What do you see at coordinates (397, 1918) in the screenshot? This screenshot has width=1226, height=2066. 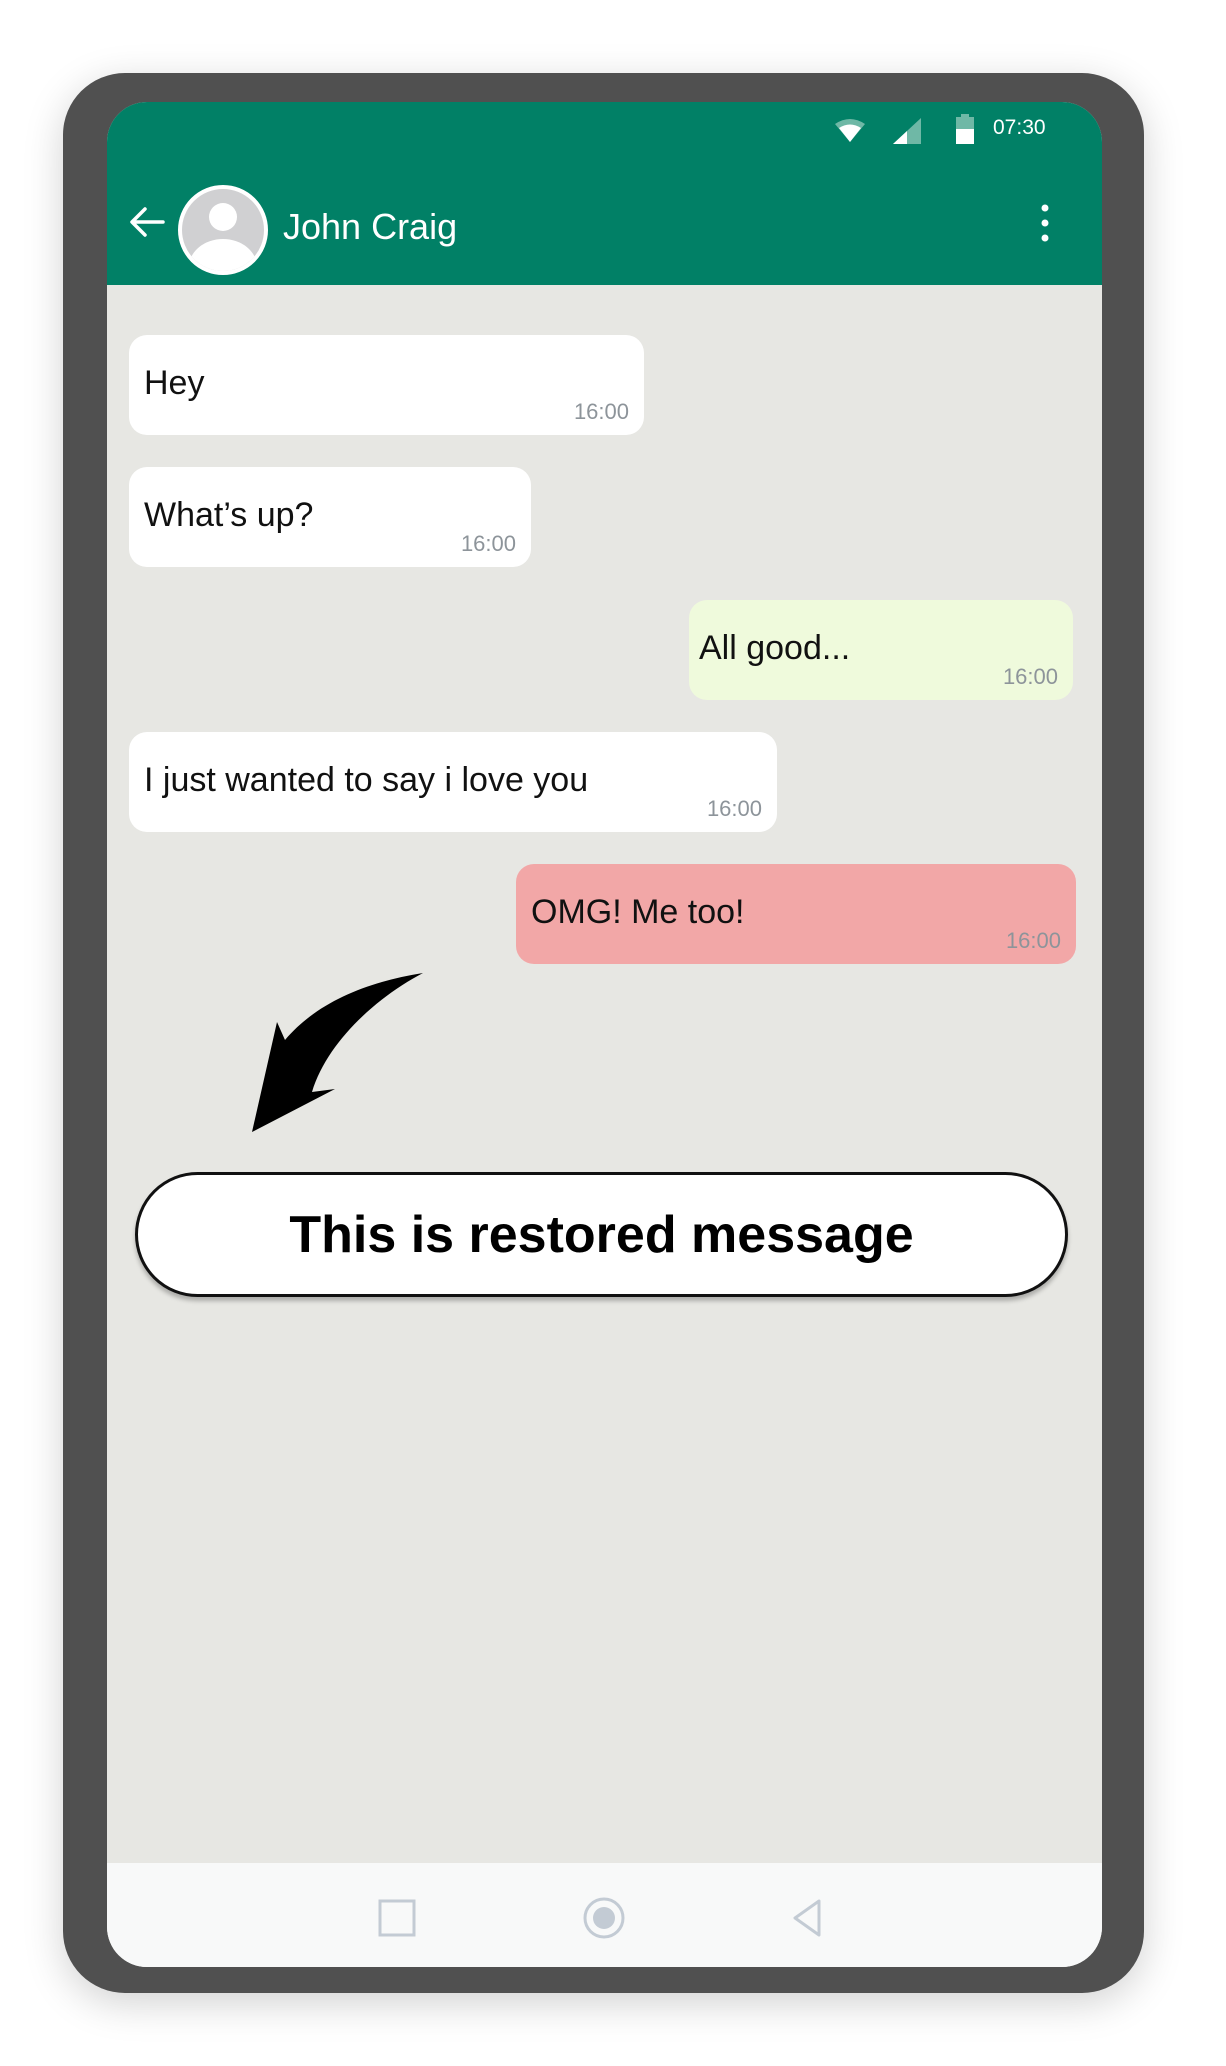 I see `recents-square-icon` at bounding box center [397, 1918].